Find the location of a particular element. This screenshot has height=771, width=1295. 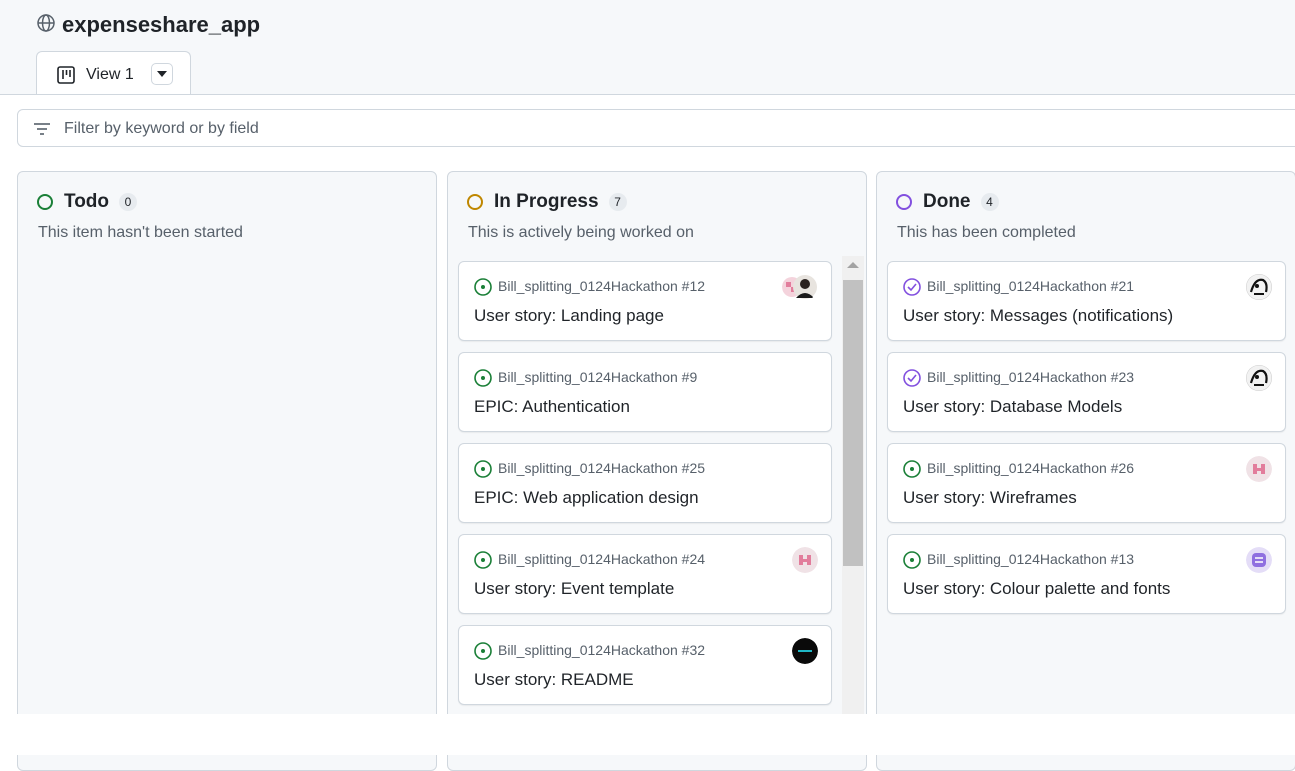

column-count: 7 is located at coordinates (617, 202).